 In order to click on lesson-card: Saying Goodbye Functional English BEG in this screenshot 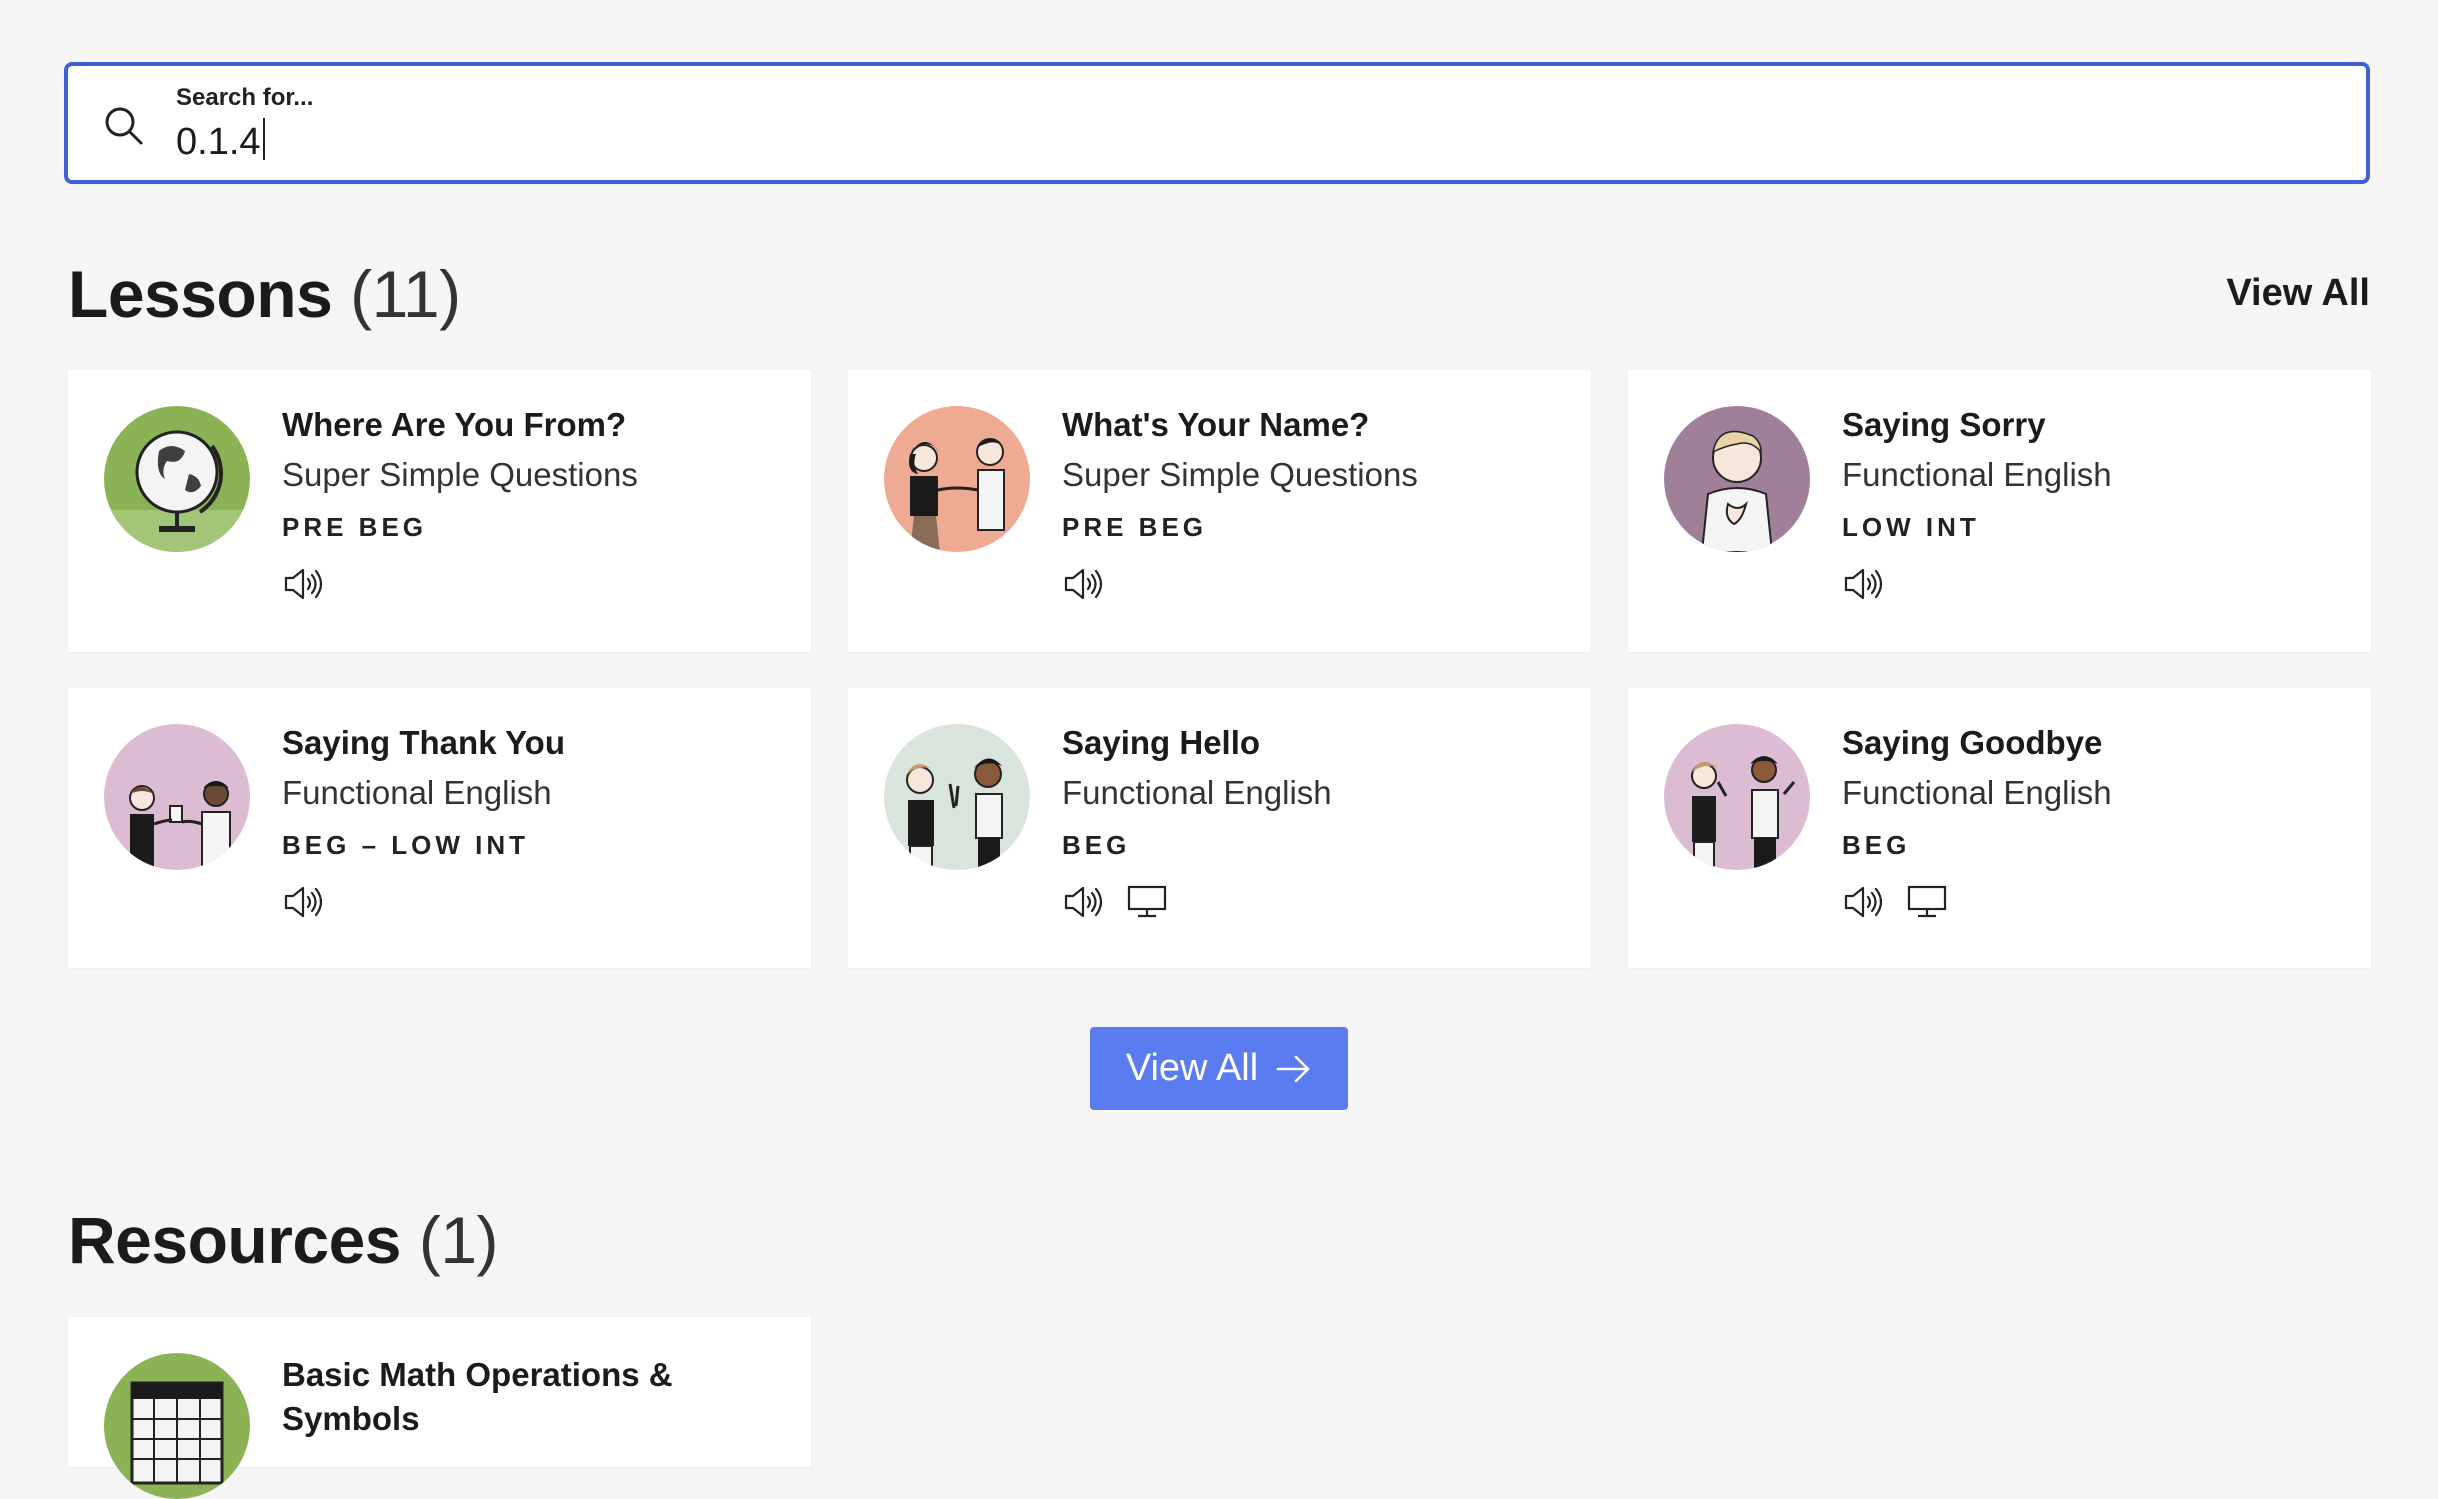, I will do `click(1999, 828)`.